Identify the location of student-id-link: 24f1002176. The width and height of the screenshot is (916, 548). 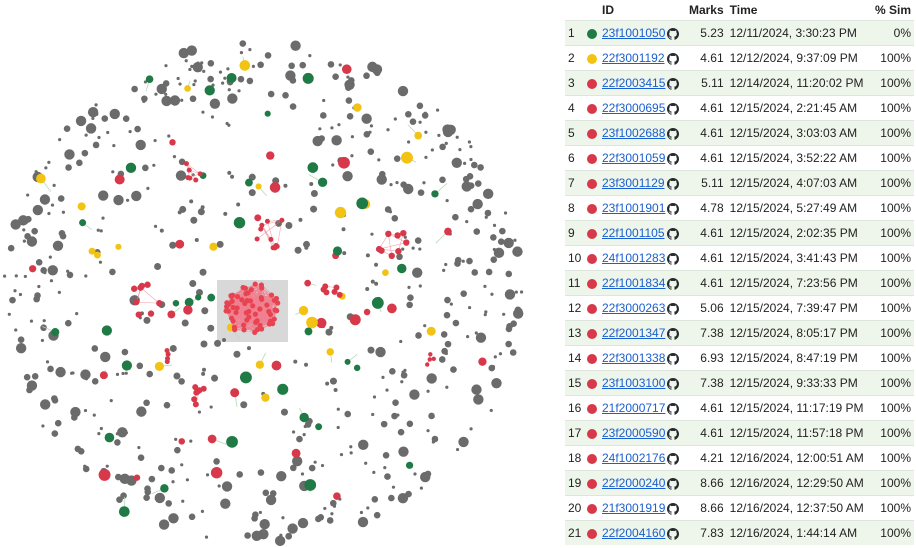
(633, 458).